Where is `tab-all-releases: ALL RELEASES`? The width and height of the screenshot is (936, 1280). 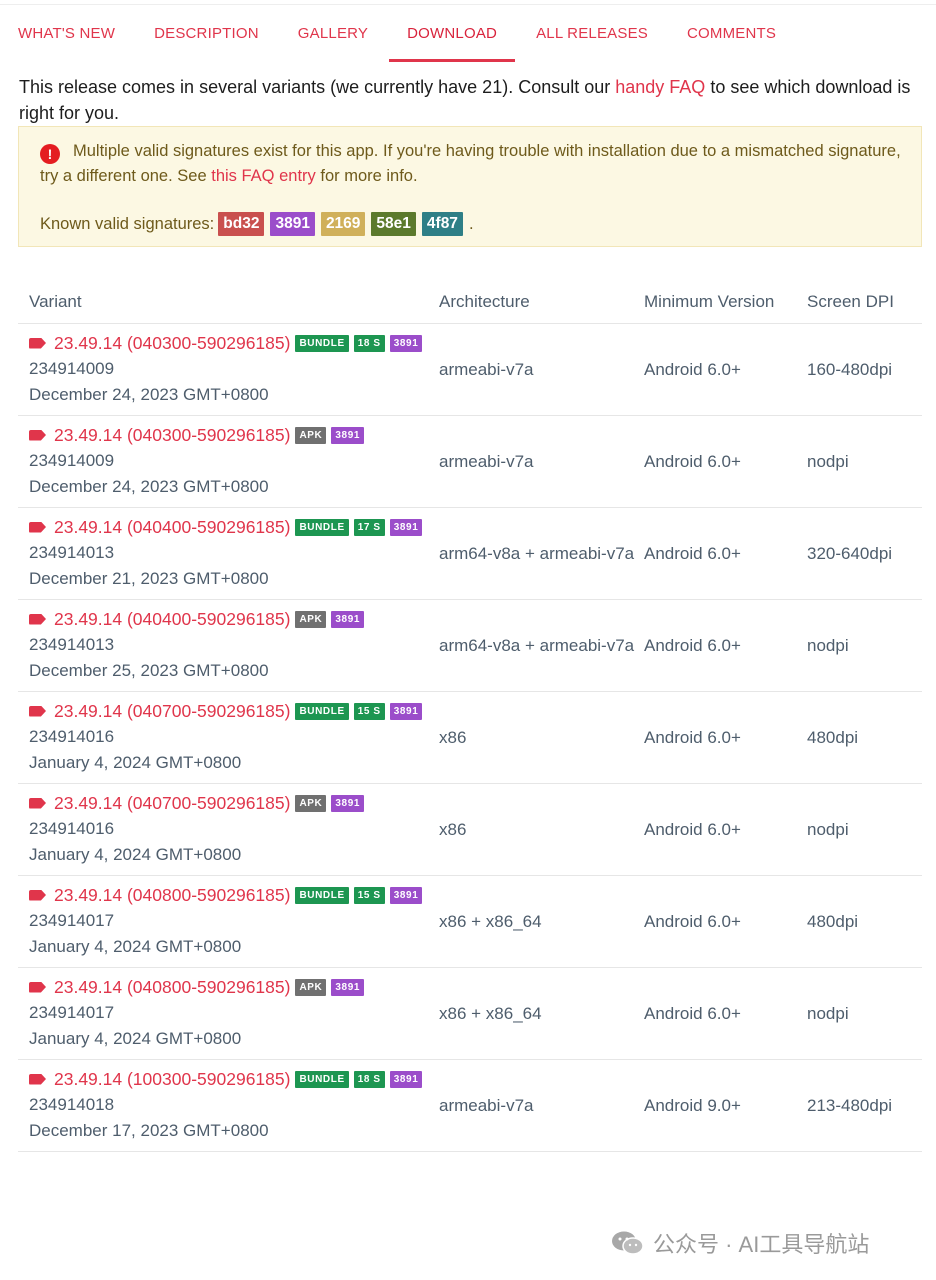 tab-all-releases: ALL RELEASES is located at coordinates (592, 33).